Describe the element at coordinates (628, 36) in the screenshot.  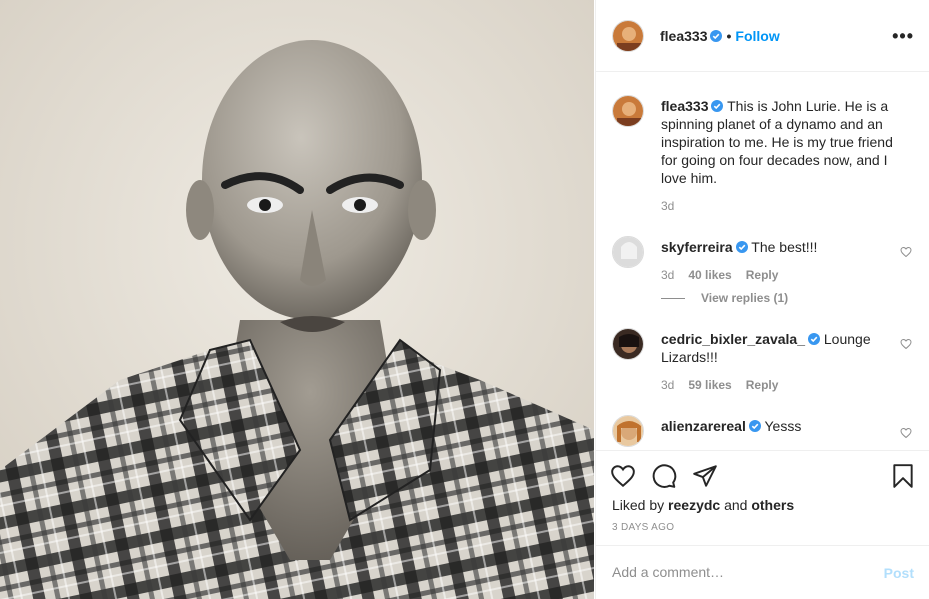
I see `author-avatar` at that location.